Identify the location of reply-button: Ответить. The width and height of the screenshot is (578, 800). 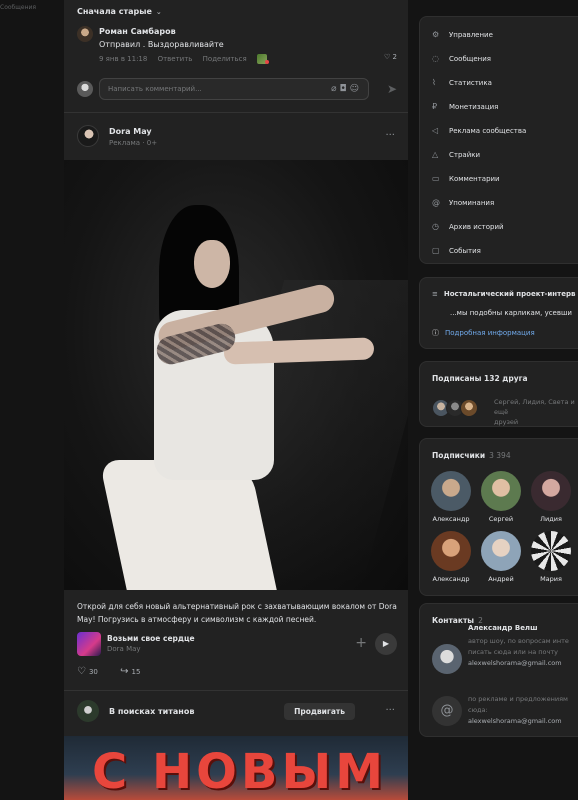
(175, 59).